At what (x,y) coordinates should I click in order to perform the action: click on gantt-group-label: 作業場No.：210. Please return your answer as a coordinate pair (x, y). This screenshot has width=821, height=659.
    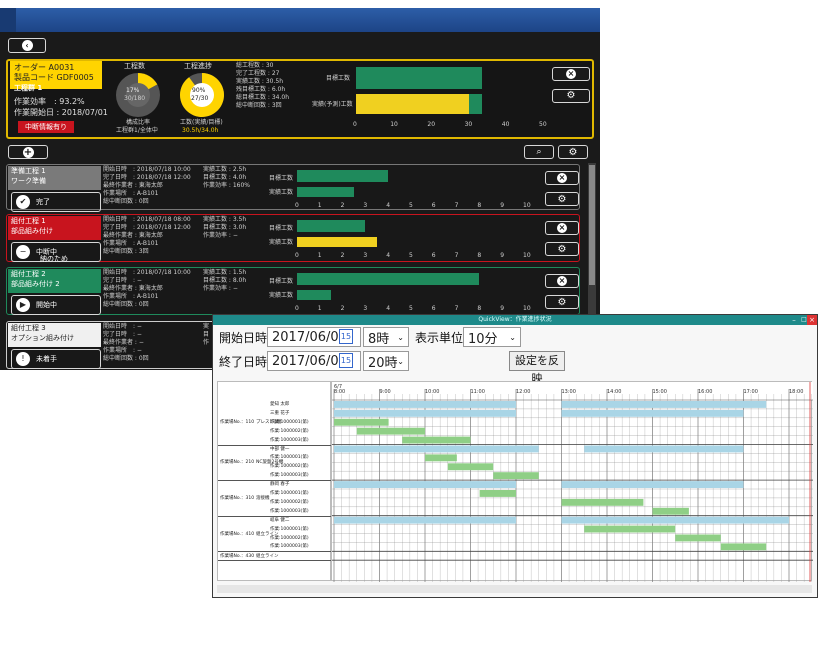
    Looking at the image, I should click on (237, 463).